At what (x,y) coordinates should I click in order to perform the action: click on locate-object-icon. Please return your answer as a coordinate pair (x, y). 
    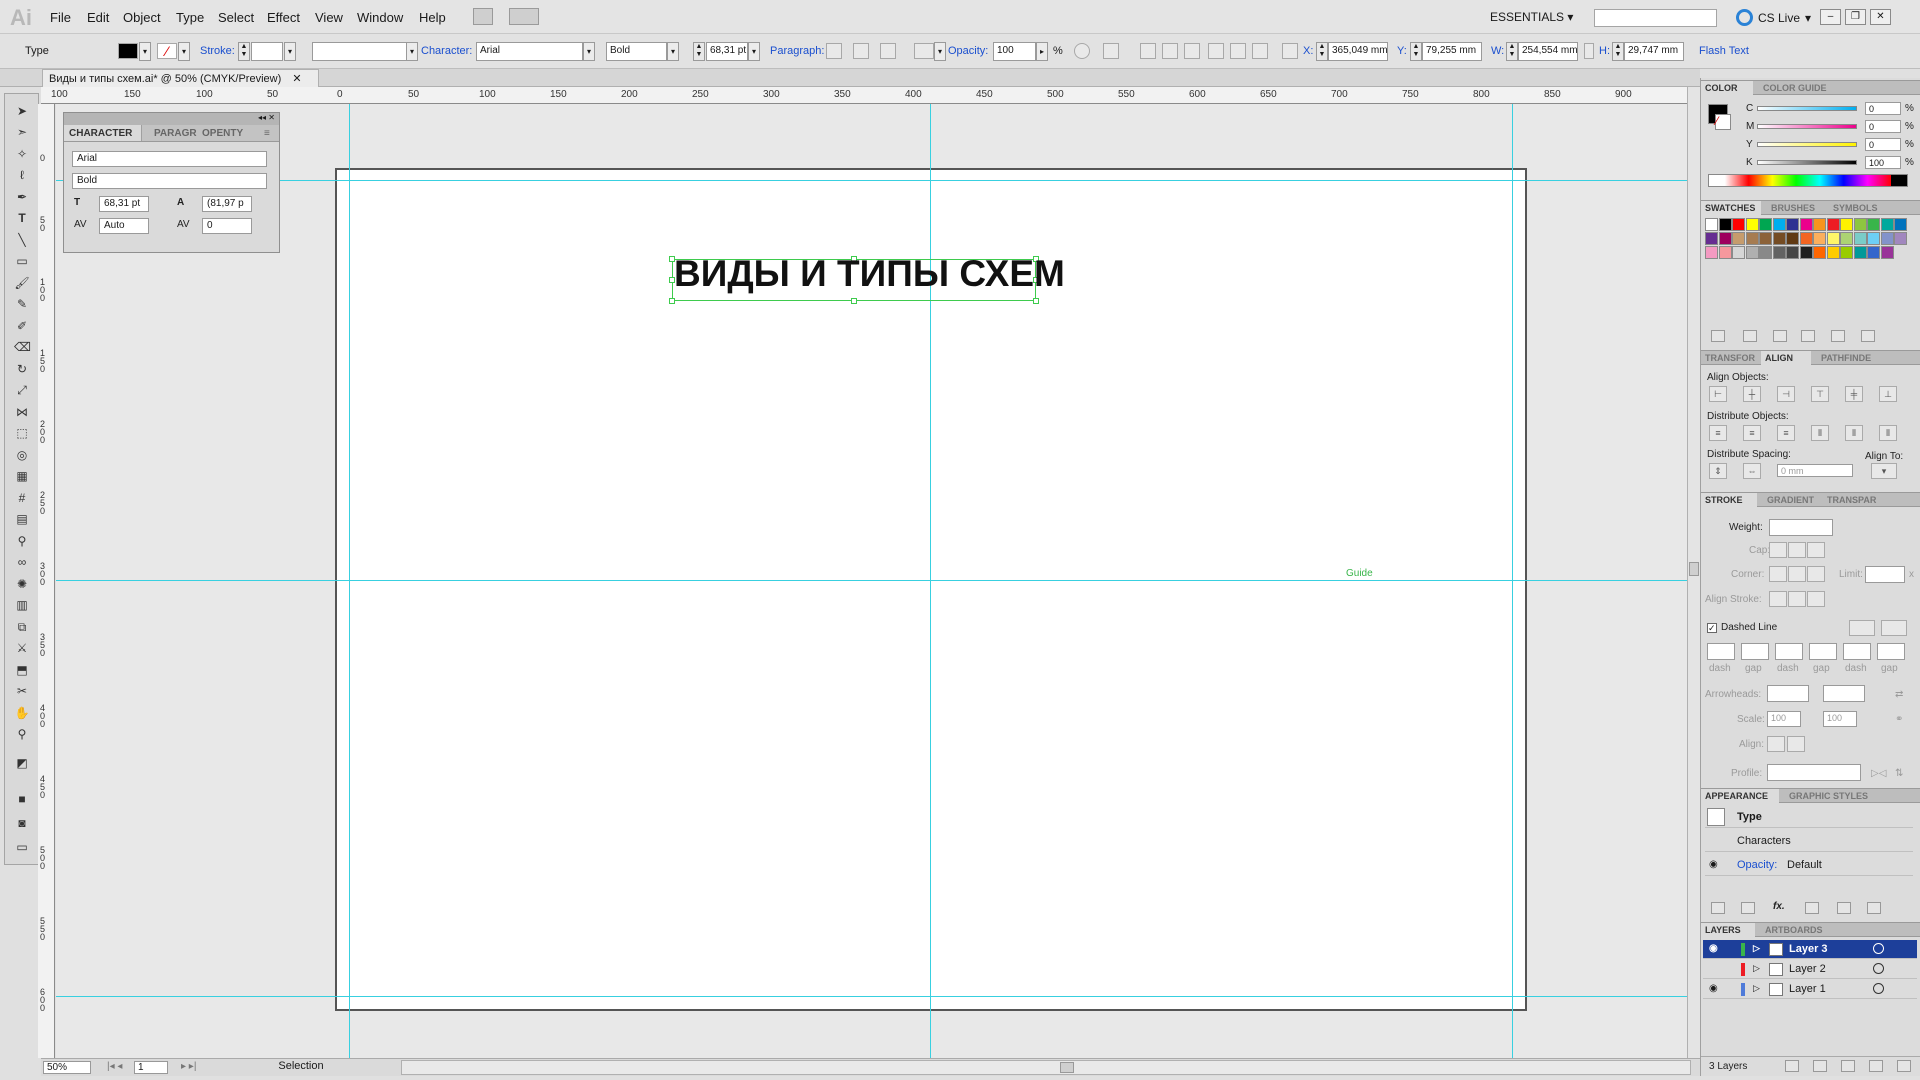
    Looking at the image, I should click on (1792, 1066).